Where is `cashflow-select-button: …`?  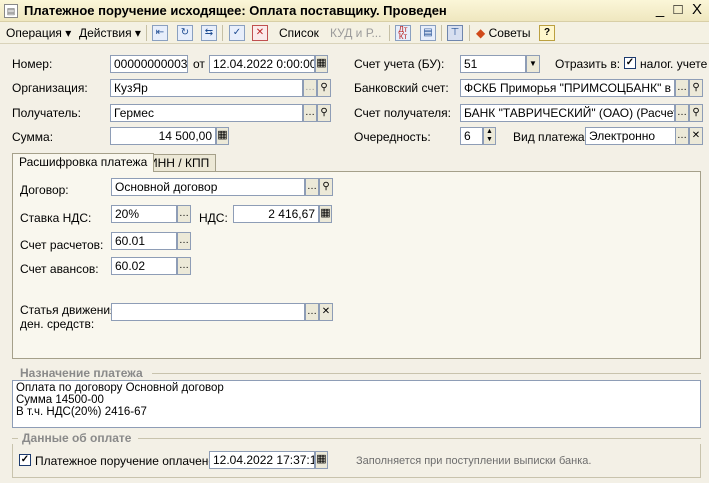 cashflow-select-button: … is located at coordinates (312, 312).